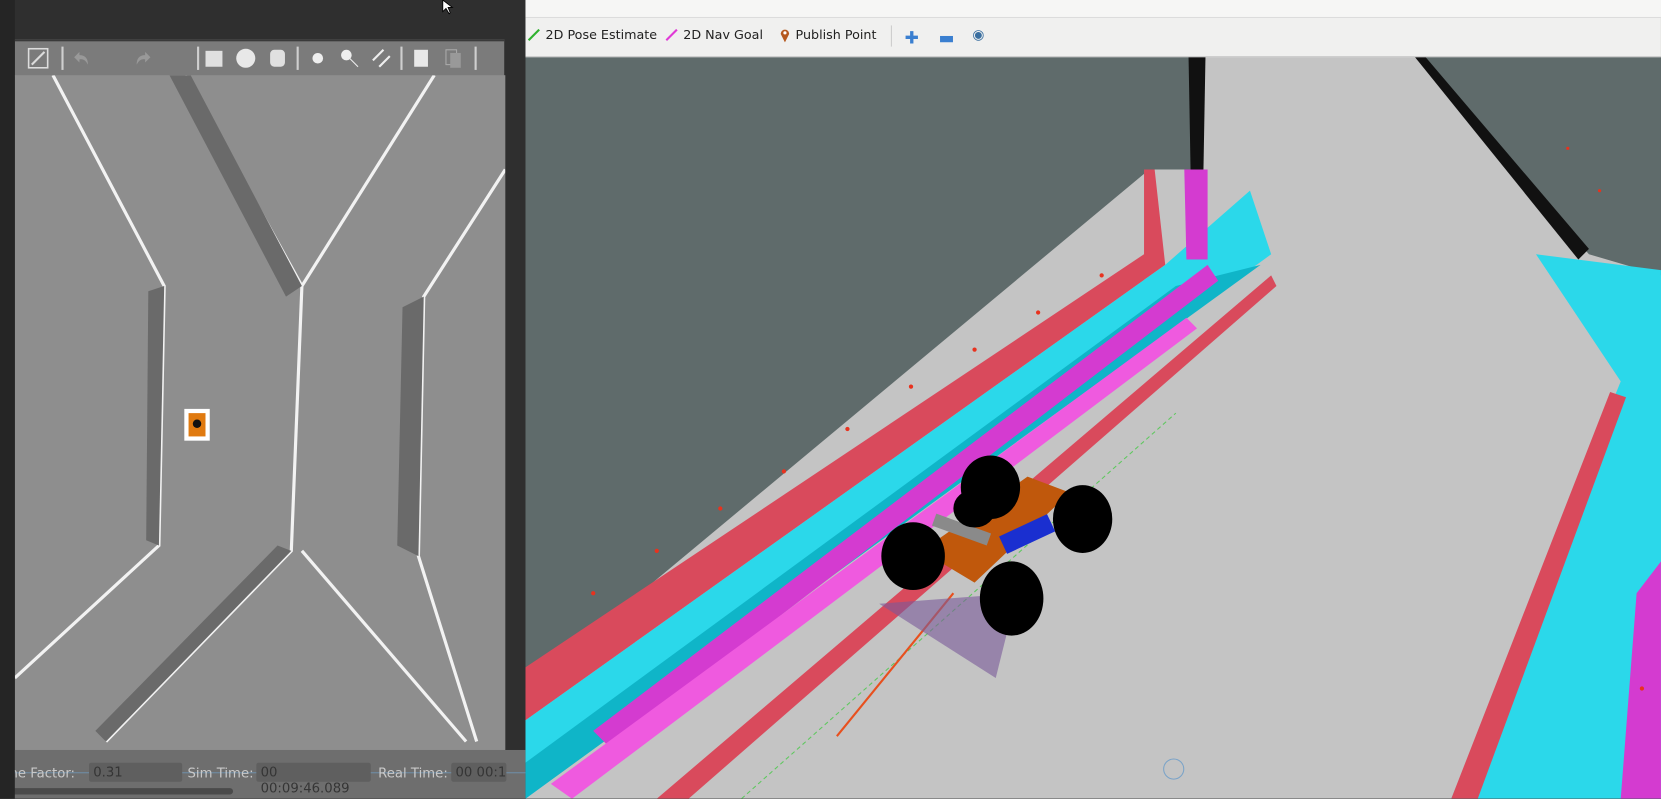 This screenshot has width=1661, height=799. Describe the element at coordinates (213, 58) in the screenshot. I see `box-icon` at that location.